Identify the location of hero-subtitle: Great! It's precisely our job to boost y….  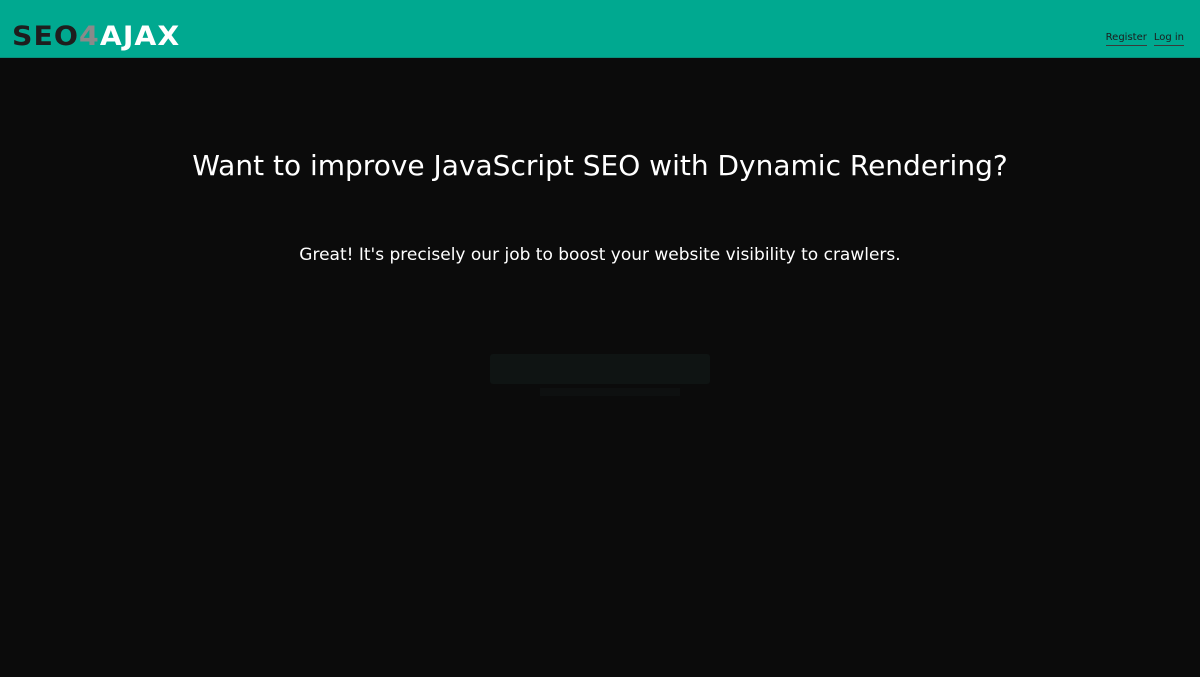
(600, 255).